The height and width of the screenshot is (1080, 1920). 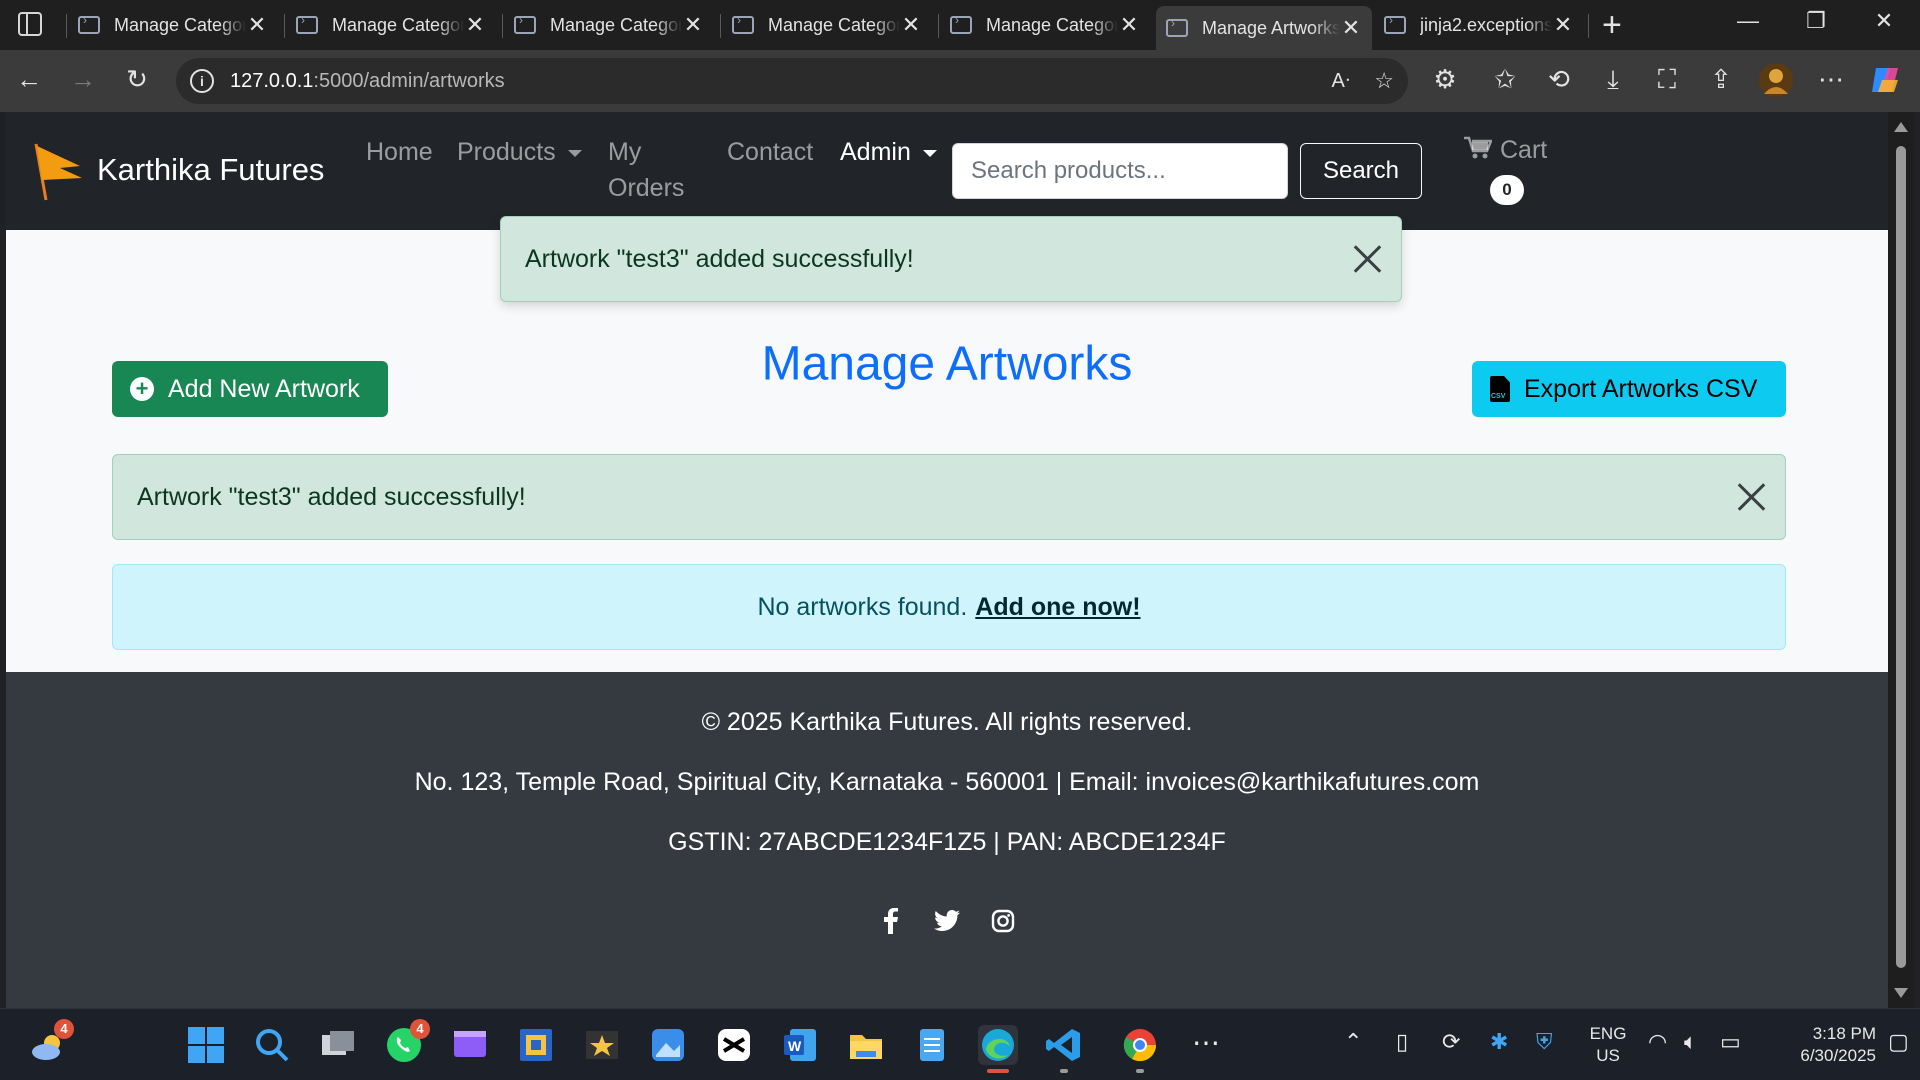 I want to click on search-icon, so click(x=272, y=1045).